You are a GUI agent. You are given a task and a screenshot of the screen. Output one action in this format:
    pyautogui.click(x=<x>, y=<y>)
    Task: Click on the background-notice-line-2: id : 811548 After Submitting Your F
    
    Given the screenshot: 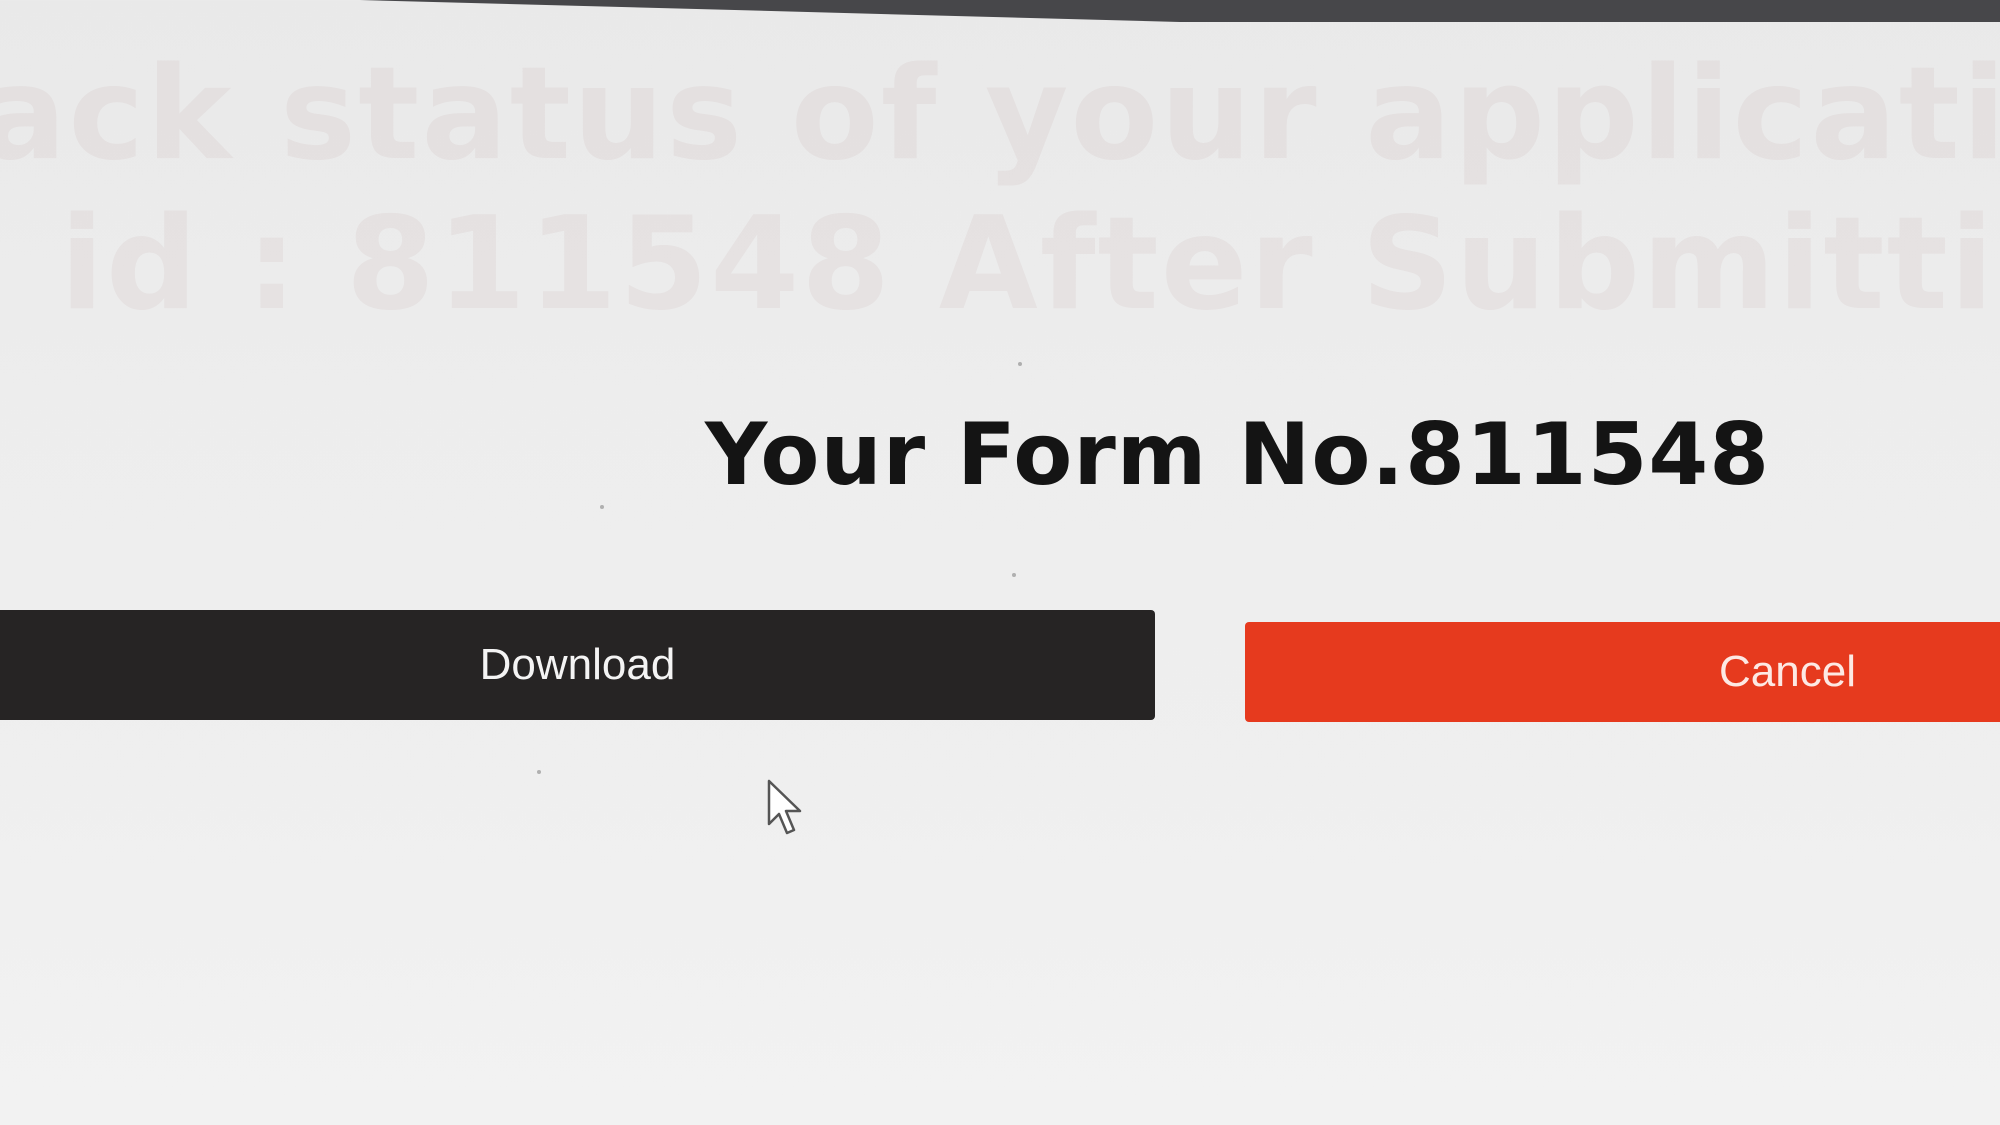 What is the action you would take?
    pyautogui.click(x=1030, y=264)
    